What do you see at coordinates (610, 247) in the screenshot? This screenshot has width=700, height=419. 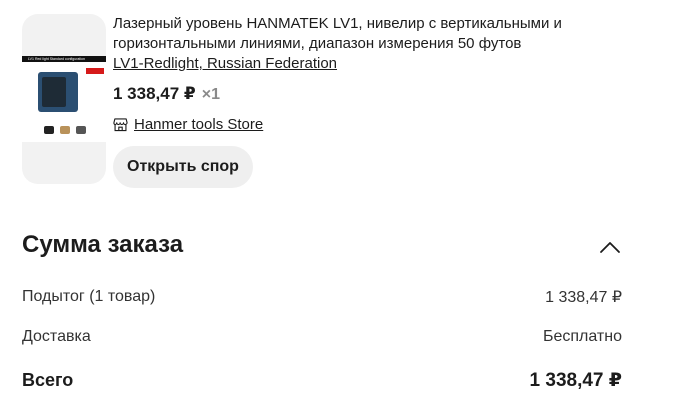 I see `chevron-up-icon` at bounding box center [610, 247].